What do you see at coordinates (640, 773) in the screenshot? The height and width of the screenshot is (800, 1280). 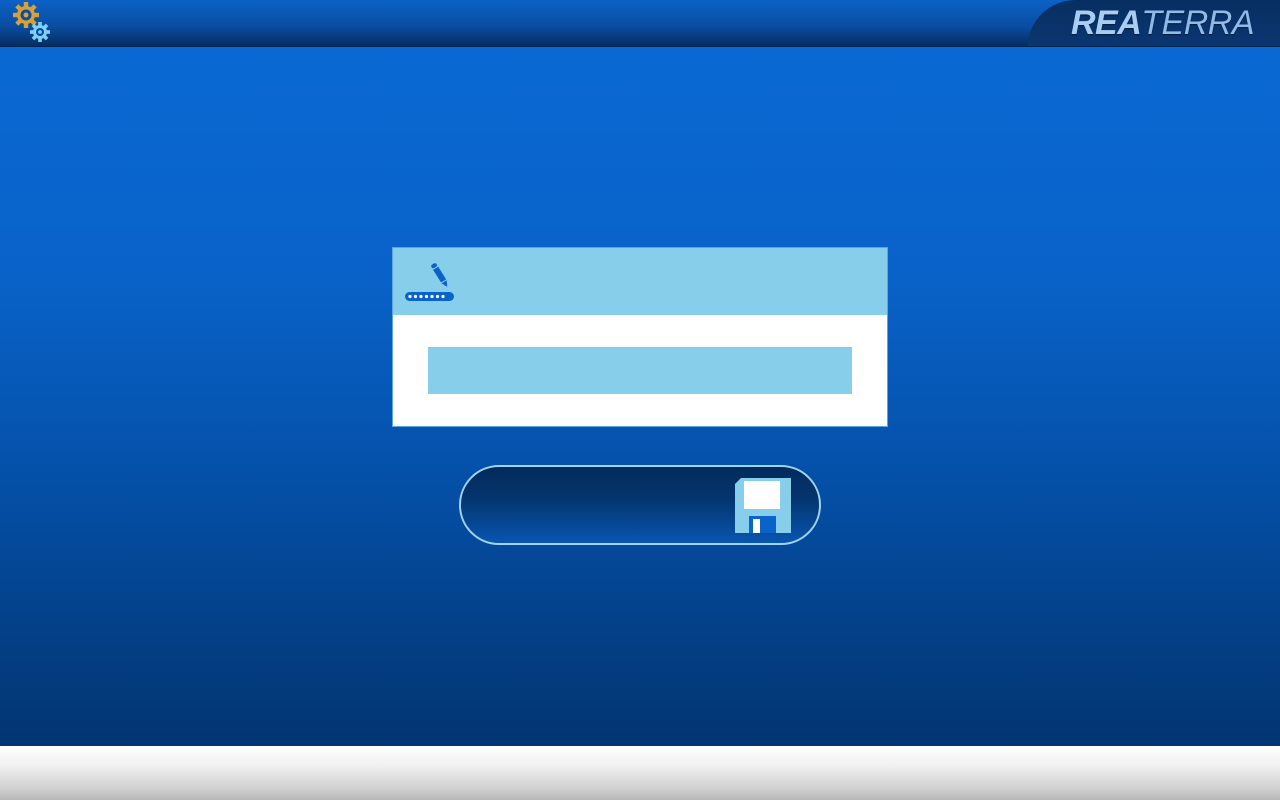 I see `bottom-bar` at bounding box center [640, 773].